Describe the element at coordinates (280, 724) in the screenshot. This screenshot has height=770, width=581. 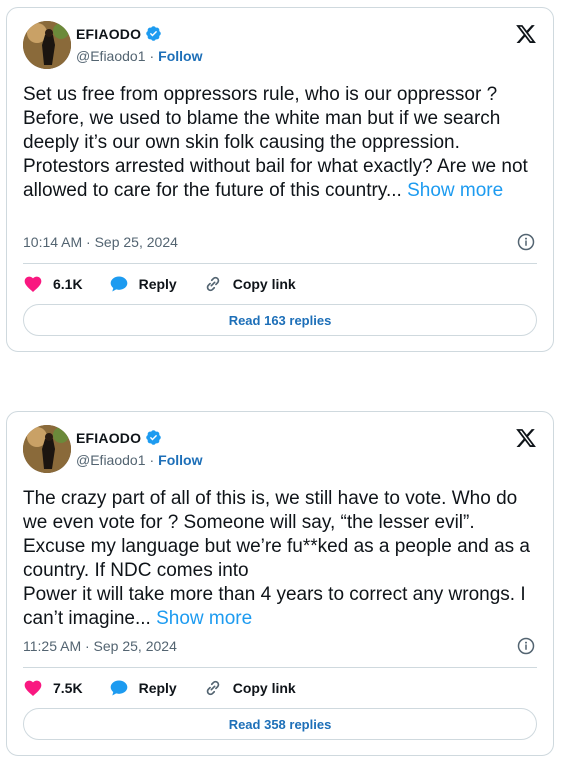
I see `read-replies-button: Read 358 replies` at that location.